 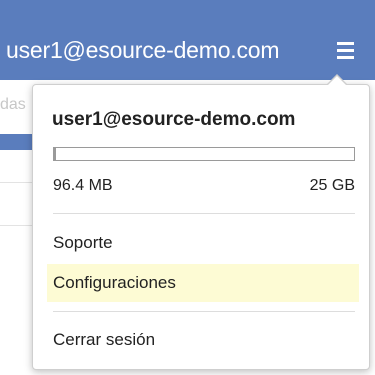 I want to click on dropdown-caret, so click(x=337, y=80).